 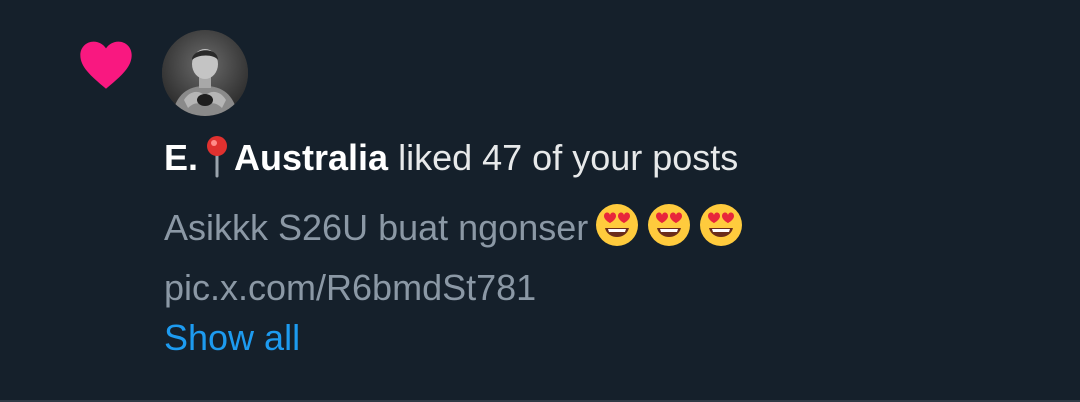 I want to click on avatar, so click(x=205, y=73).